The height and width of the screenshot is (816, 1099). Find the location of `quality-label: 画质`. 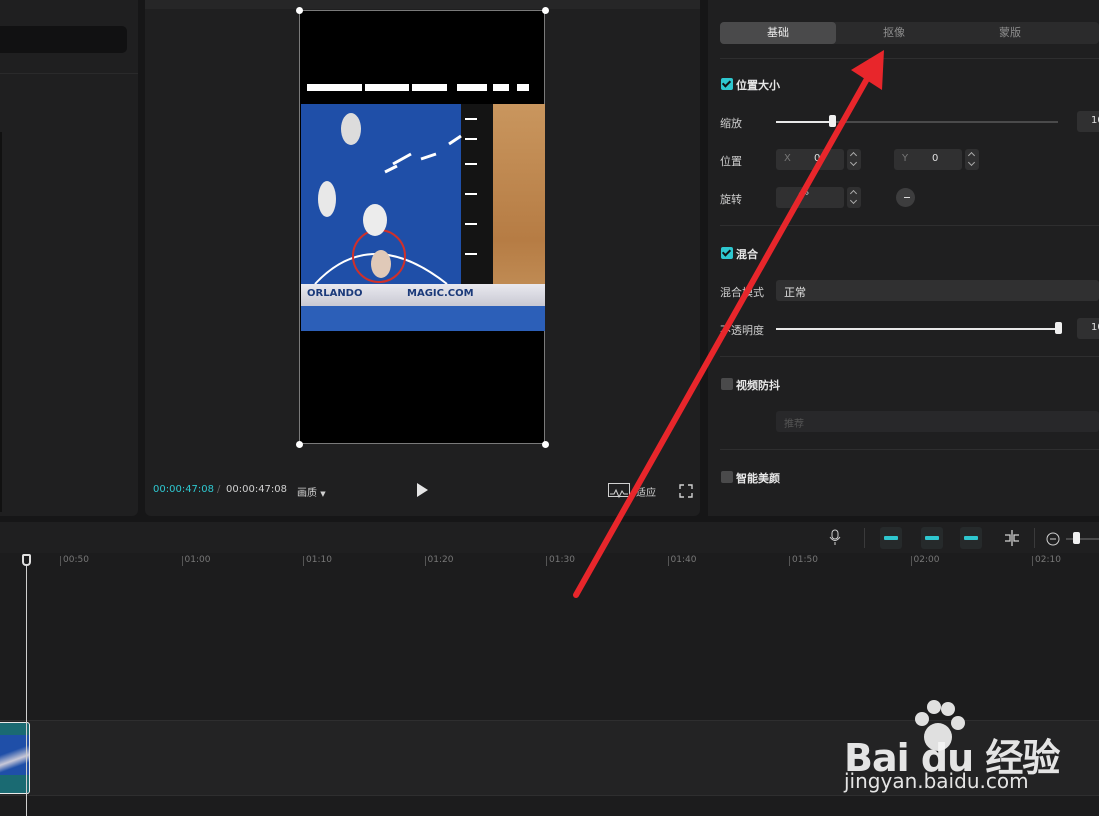

quality-label: 画质 is located at coordinates (307, 493).